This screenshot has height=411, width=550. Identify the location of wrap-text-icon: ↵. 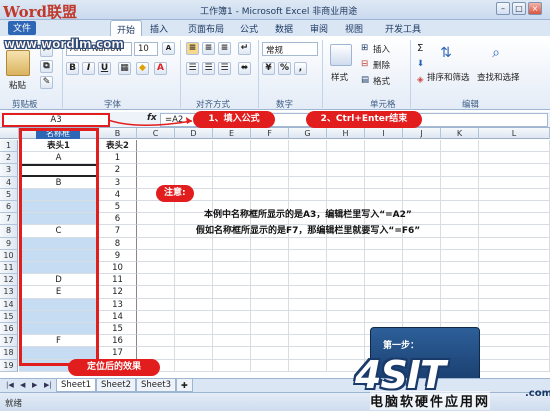
(244, 48).